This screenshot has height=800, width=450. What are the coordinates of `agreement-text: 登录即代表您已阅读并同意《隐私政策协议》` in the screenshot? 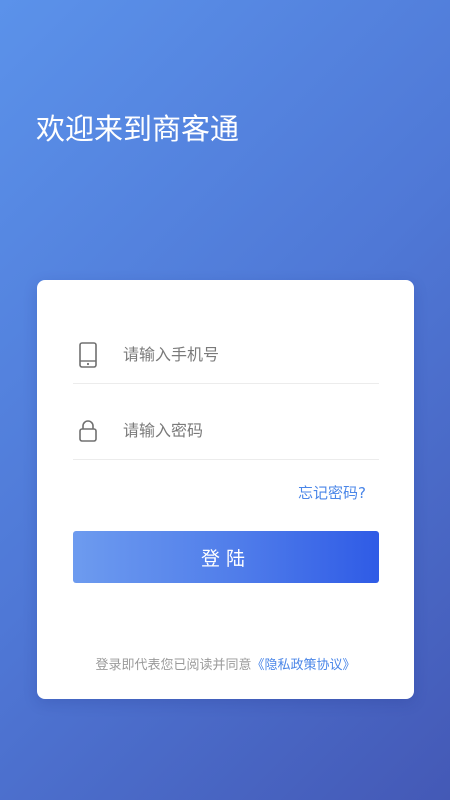 It's located at (225, 663).